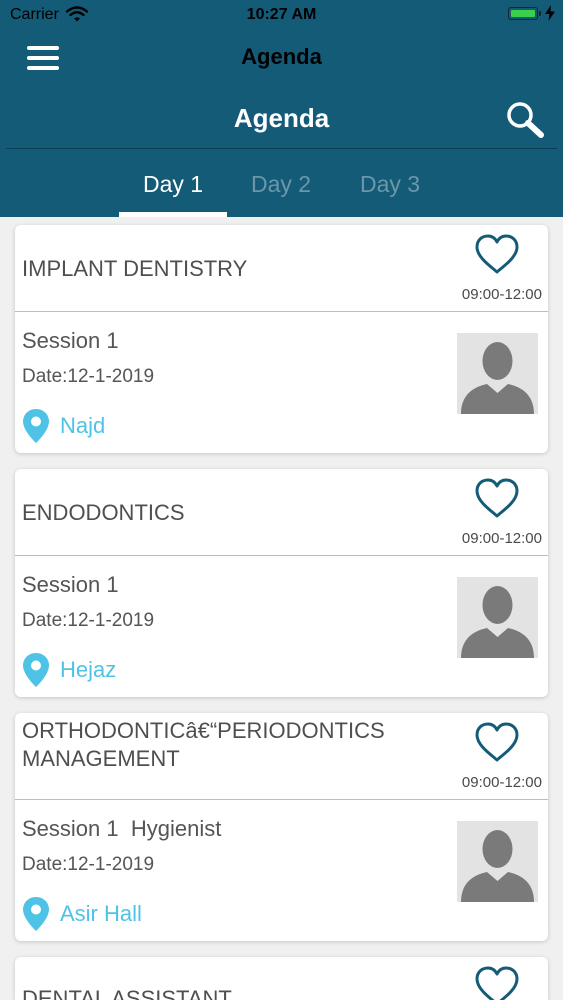 The image size is (563, 1000). Describe the element at coordinates (103, 512) in the screenshot. I see `session-title: ENDODONTICS` at that location.